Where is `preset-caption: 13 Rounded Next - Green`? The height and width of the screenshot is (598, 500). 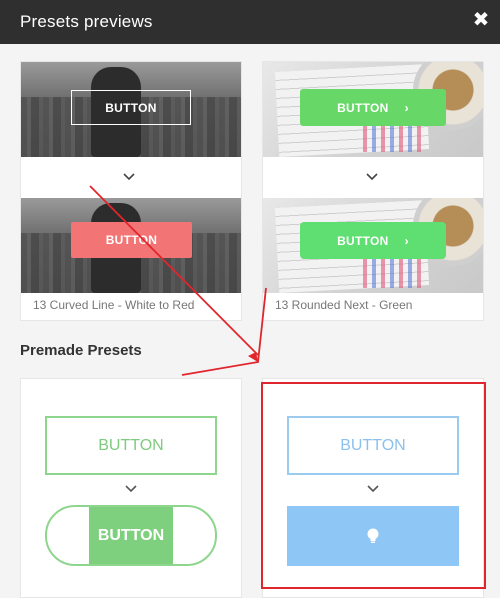
preset-caption: 13 Rounded Next - Green is located at coordinates (344, 305).